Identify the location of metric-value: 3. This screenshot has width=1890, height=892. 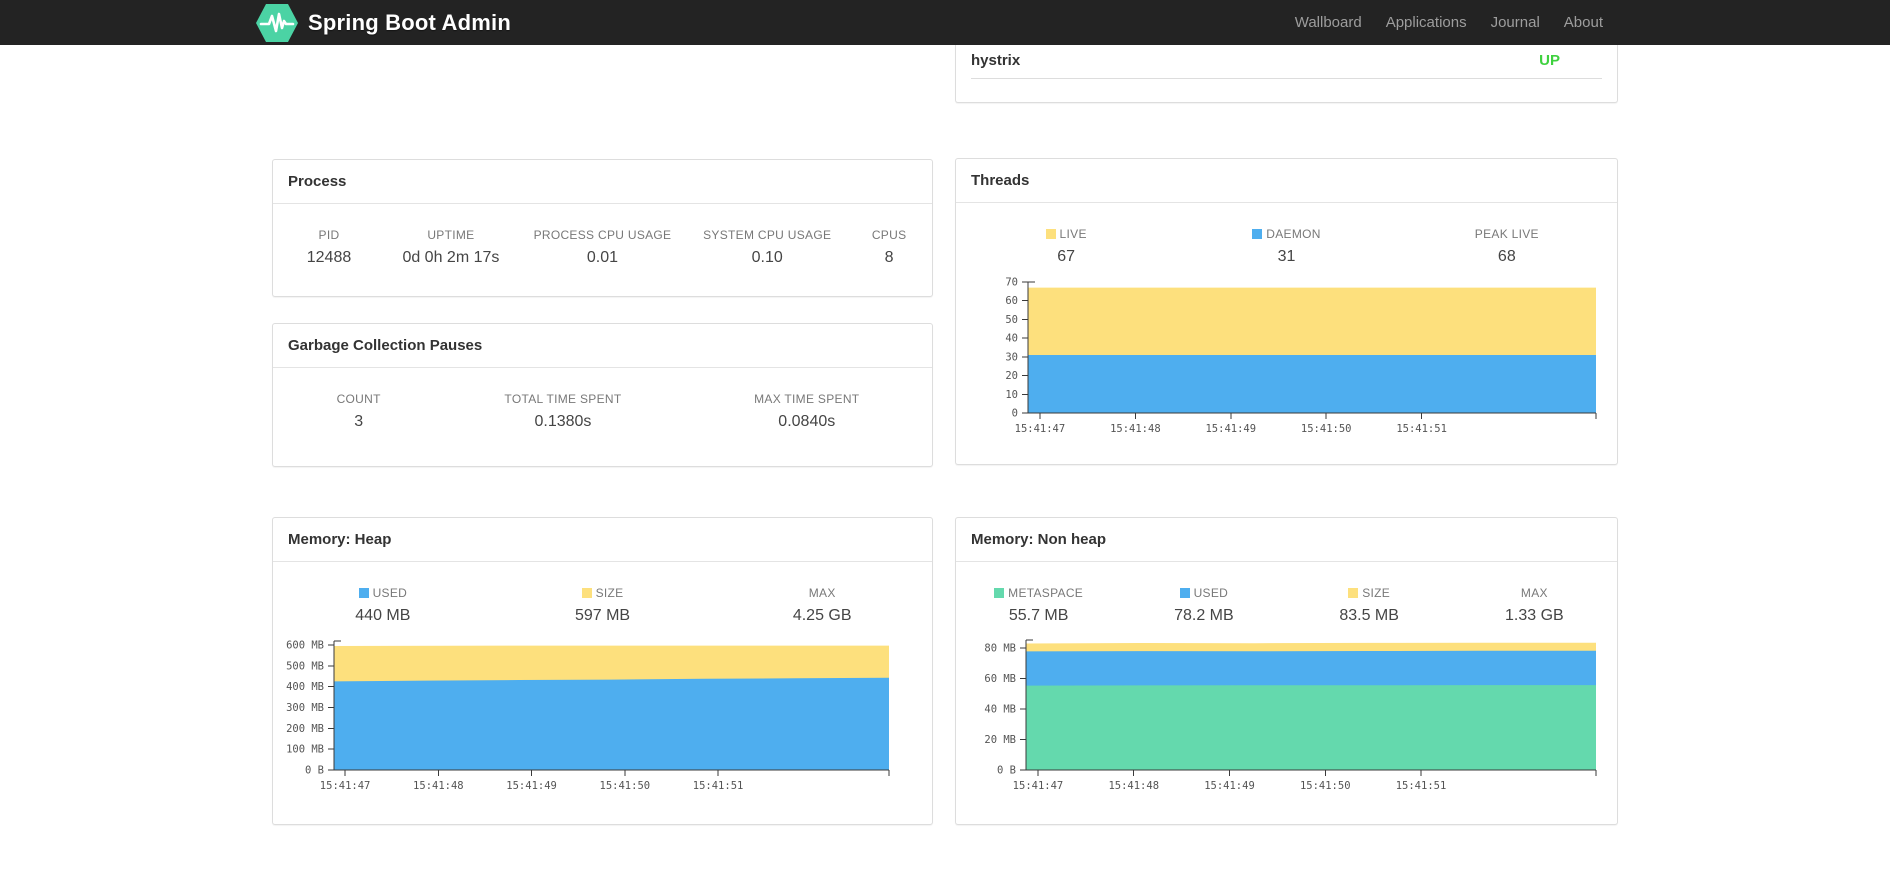
(359, 421).